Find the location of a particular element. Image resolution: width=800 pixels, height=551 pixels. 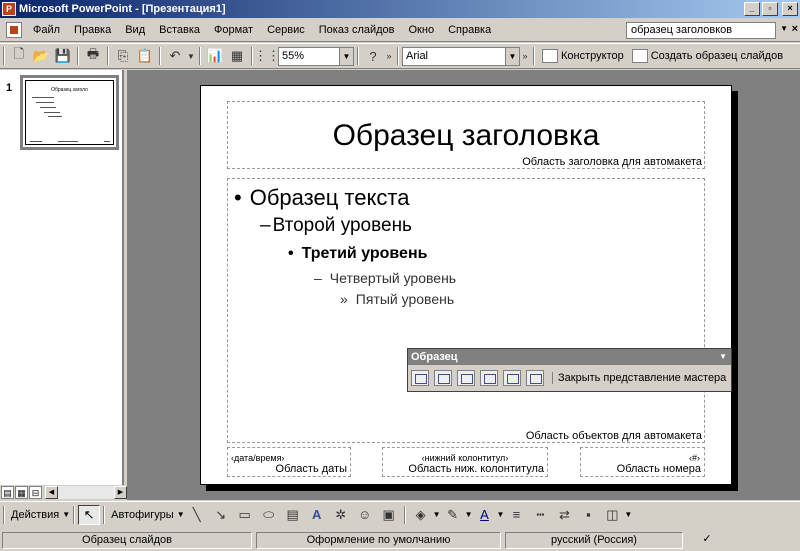

font-select: Arial ▼ is located at coordinates (461, 56).